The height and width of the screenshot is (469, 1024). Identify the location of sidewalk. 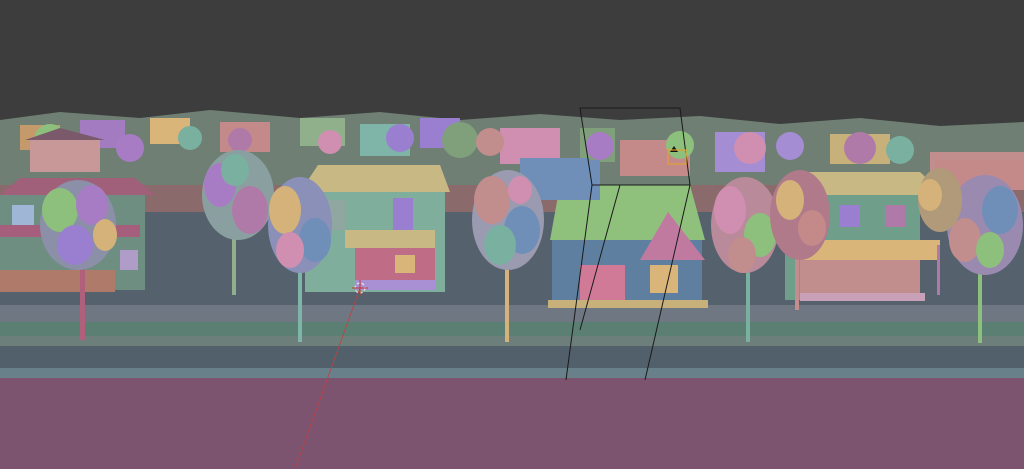
(512, 341).